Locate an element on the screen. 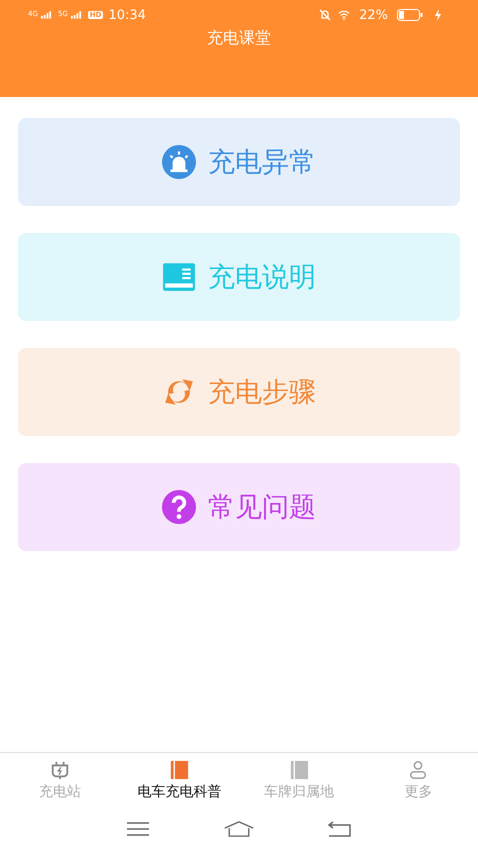 The width and height of the screenshot is (478, 850). nav-tab: 更多 is located at coordinates (418, 780).